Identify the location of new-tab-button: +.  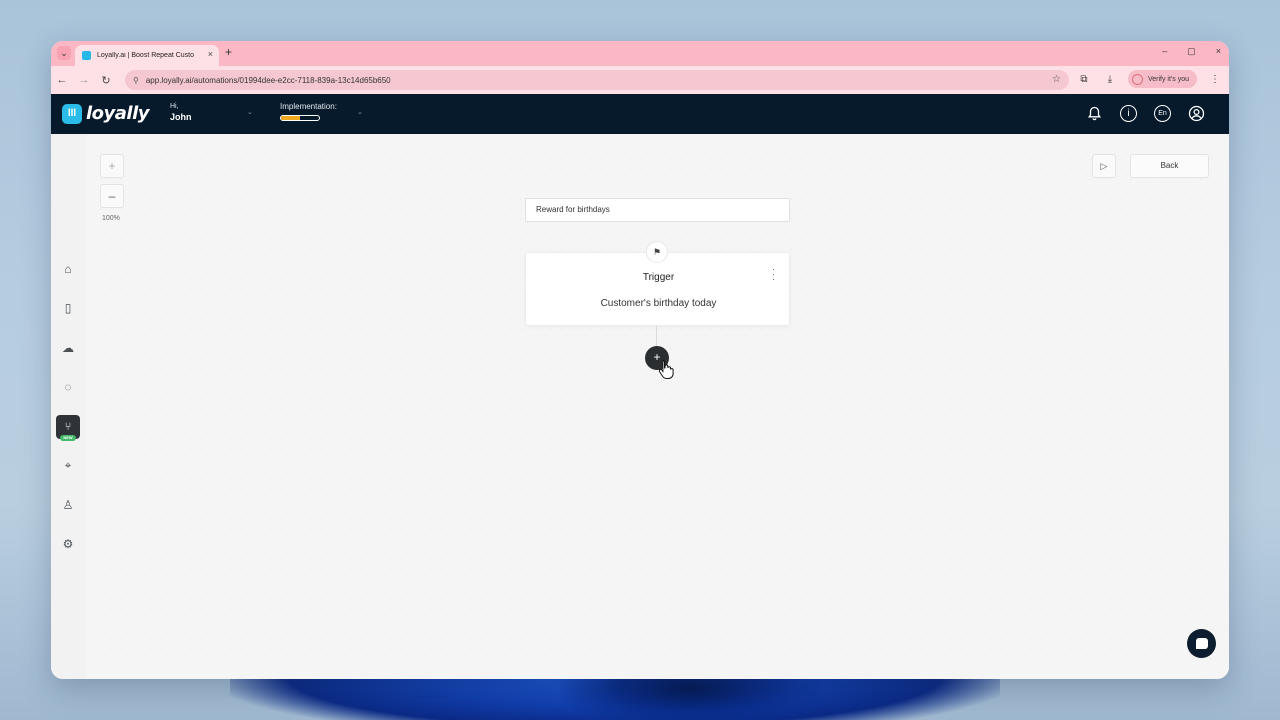
(228, 52).